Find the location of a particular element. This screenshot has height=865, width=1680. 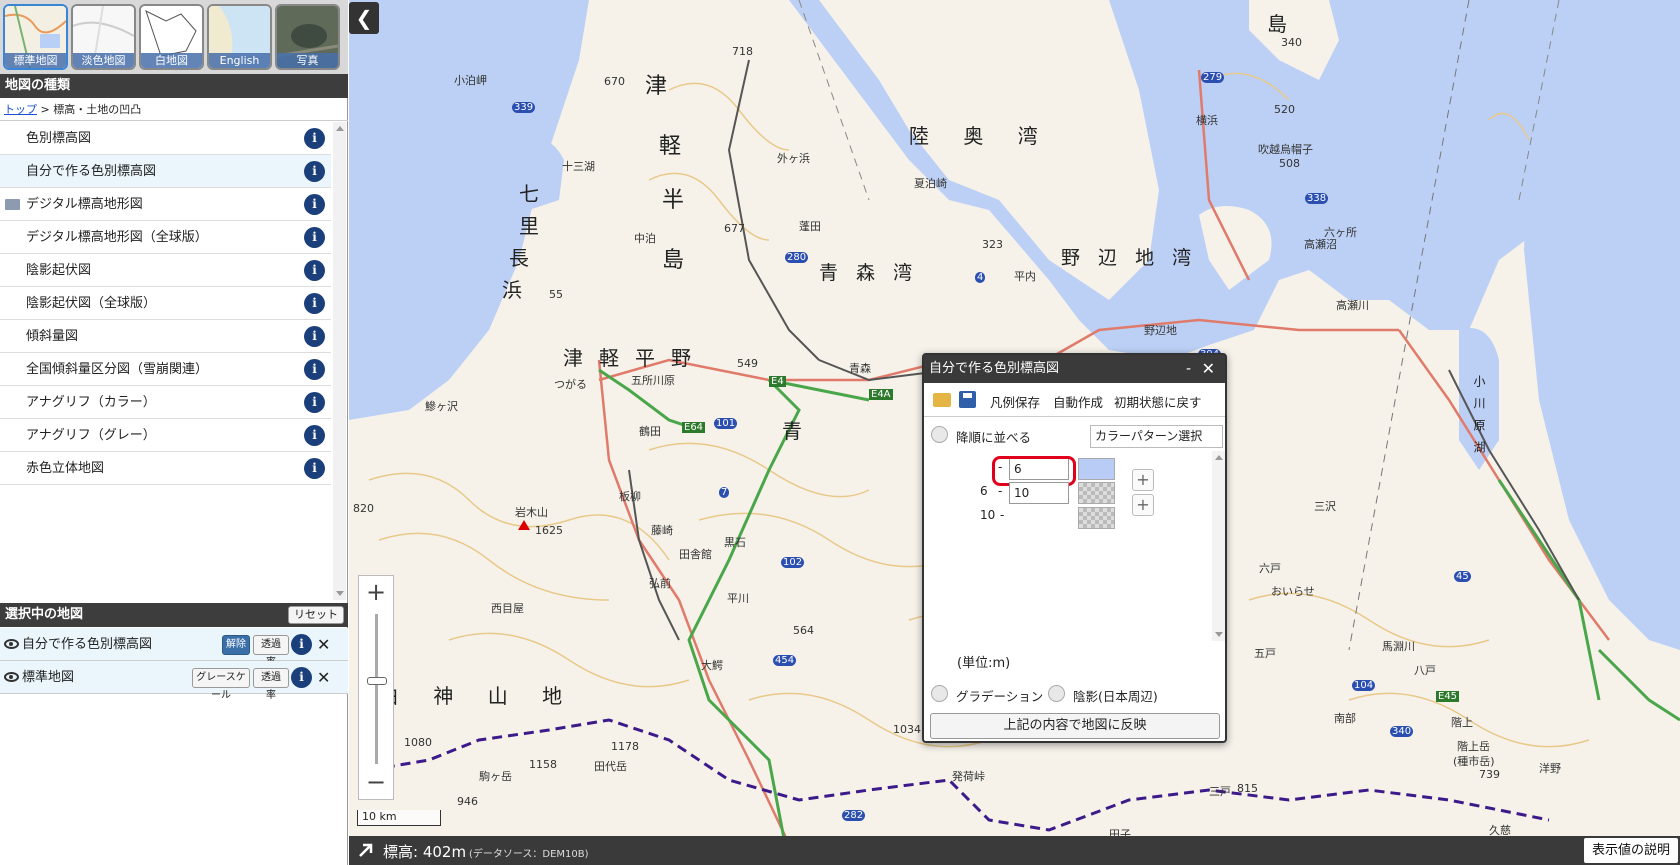

place-label: 946 is located at coordinates (467, 801).